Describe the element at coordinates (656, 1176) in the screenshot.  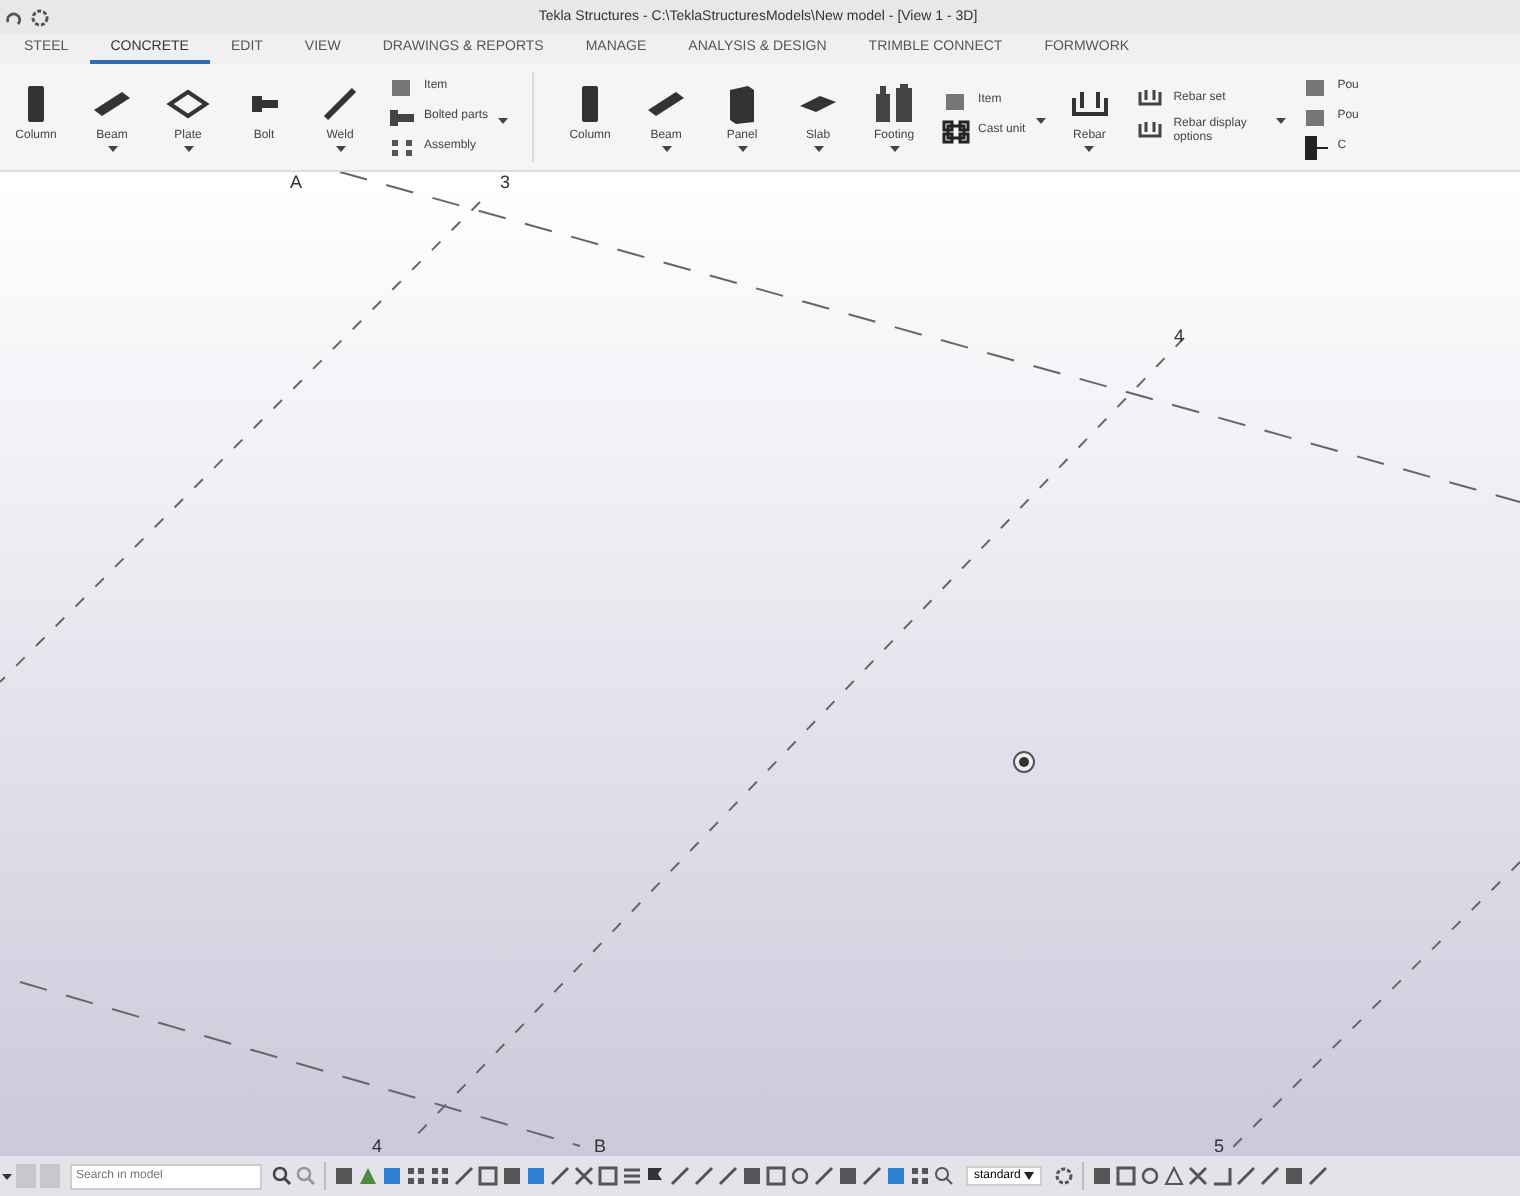
I see `flag-icon` at that location.